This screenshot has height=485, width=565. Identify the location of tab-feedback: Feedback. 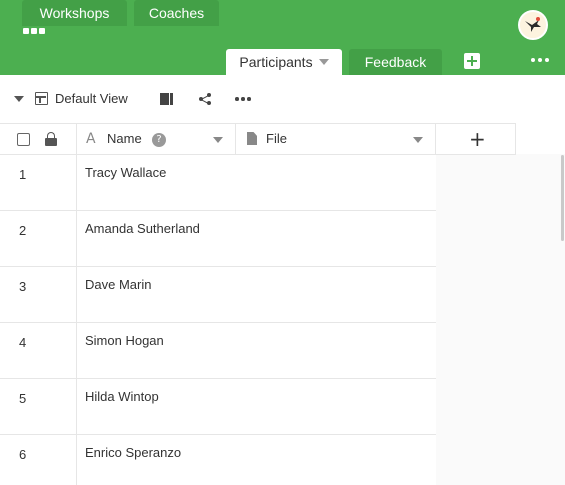
(395, 62).